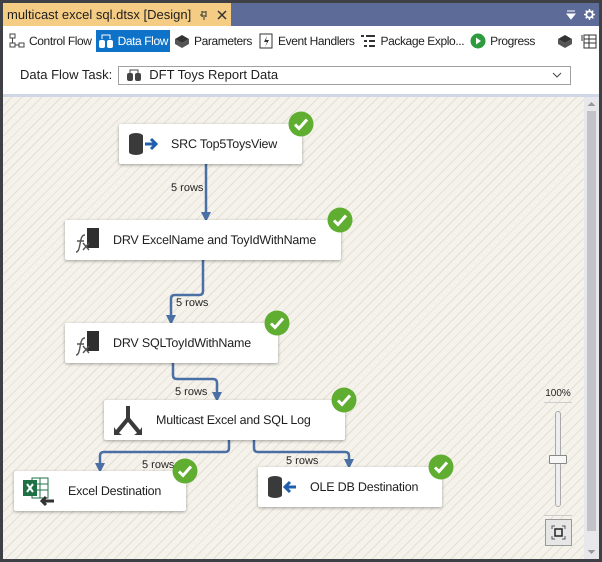 This screenshot has height=562, width=602. I want to click on tree-list-icon, so click(368, 41).